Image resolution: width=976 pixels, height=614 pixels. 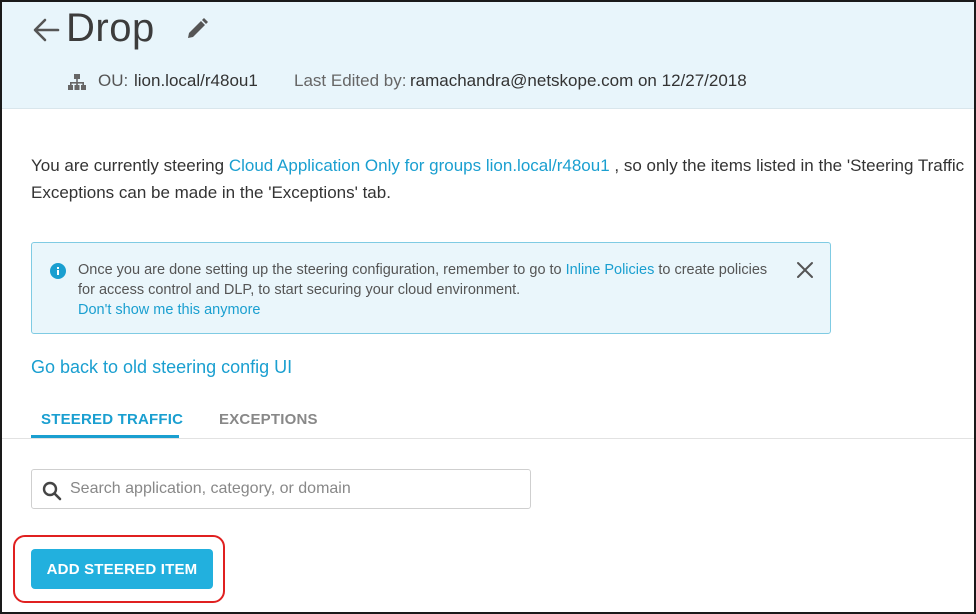 I want to click on pencil-icon, so click(x=197, y=29).